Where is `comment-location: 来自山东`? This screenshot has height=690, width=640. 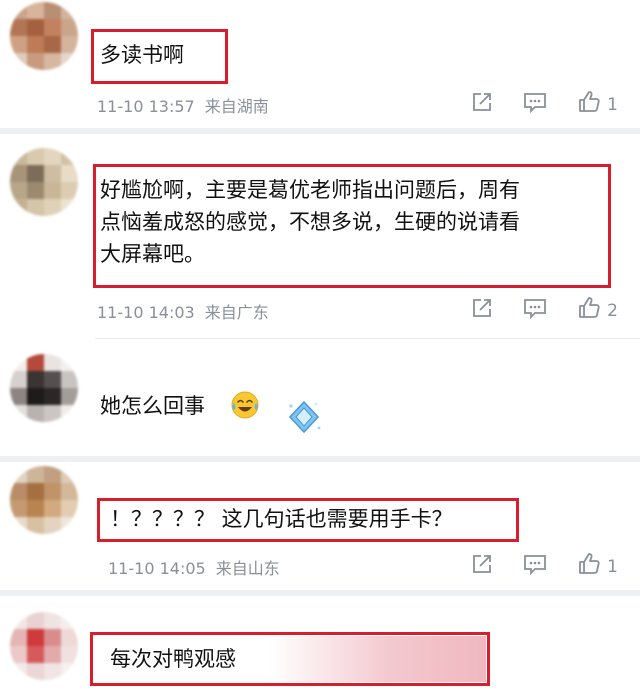 comment-location: 来自山东 is located at coordinates (247, 568).